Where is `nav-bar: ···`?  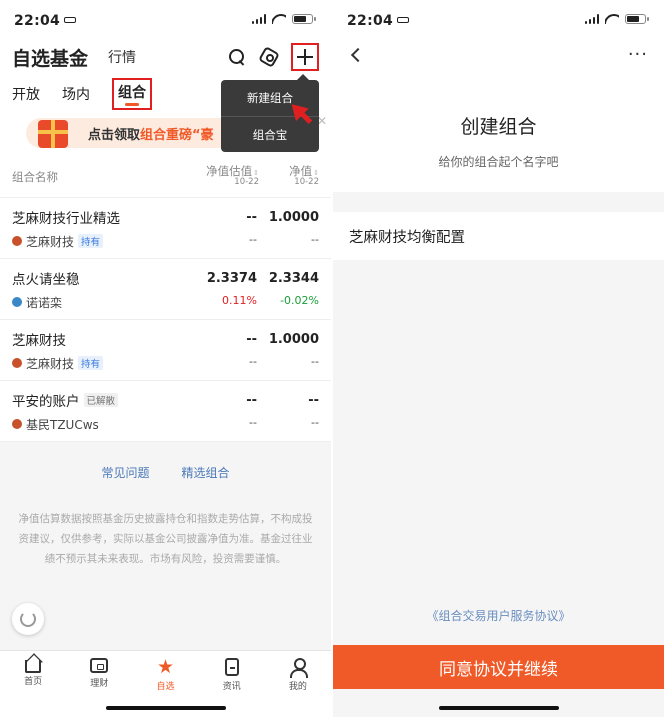
nav-bar: ··· is located at coordinates (498, 55).